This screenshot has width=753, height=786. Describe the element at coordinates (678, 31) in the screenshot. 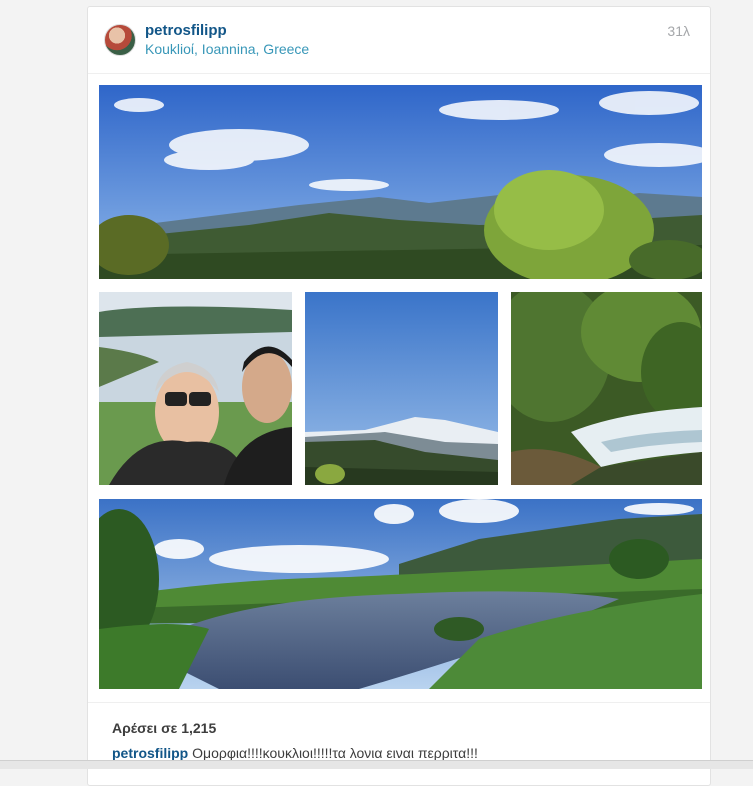

I see `post-timestamp: 31λ` at that location.